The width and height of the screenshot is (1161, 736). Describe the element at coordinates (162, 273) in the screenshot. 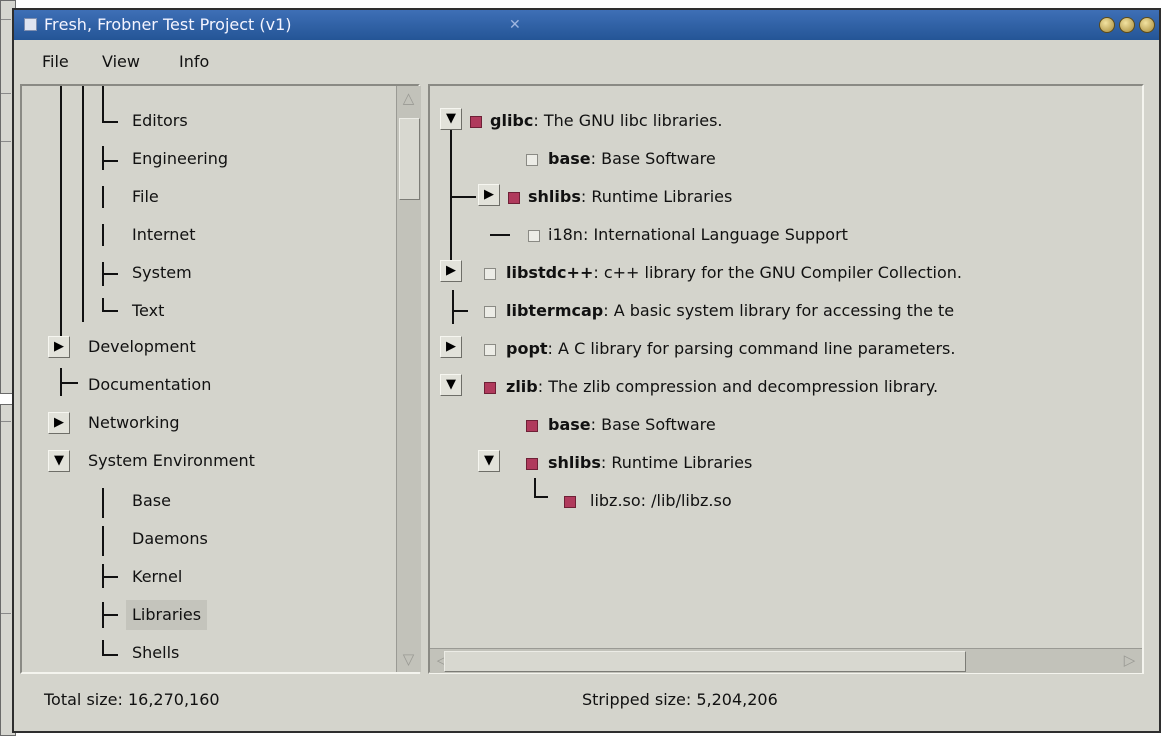

I see `tree-item-system: System` at that location.